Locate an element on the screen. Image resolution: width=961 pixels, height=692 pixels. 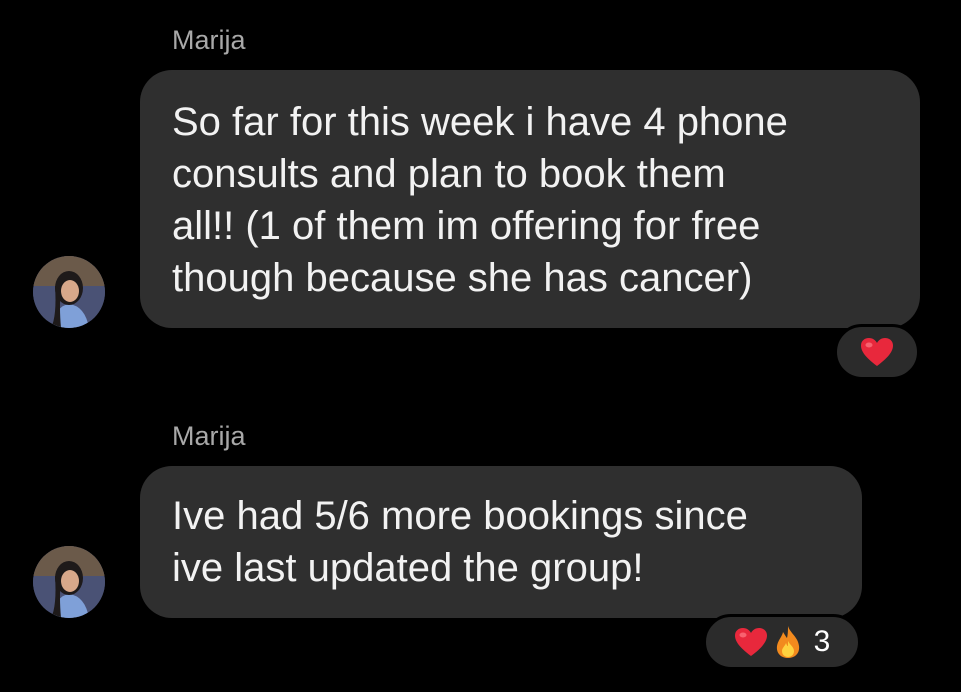
fire-icon is located at coordinates (788, 642).